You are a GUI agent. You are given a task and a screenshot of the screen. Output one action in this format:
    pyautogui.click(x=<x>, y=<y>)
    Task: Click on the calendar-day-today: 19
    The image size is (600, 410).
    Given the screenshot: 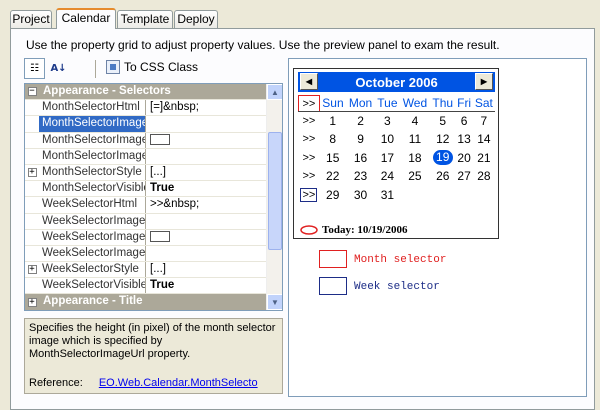 What is the action you would take?
    pyautogui.click(x=442, y=158)
    